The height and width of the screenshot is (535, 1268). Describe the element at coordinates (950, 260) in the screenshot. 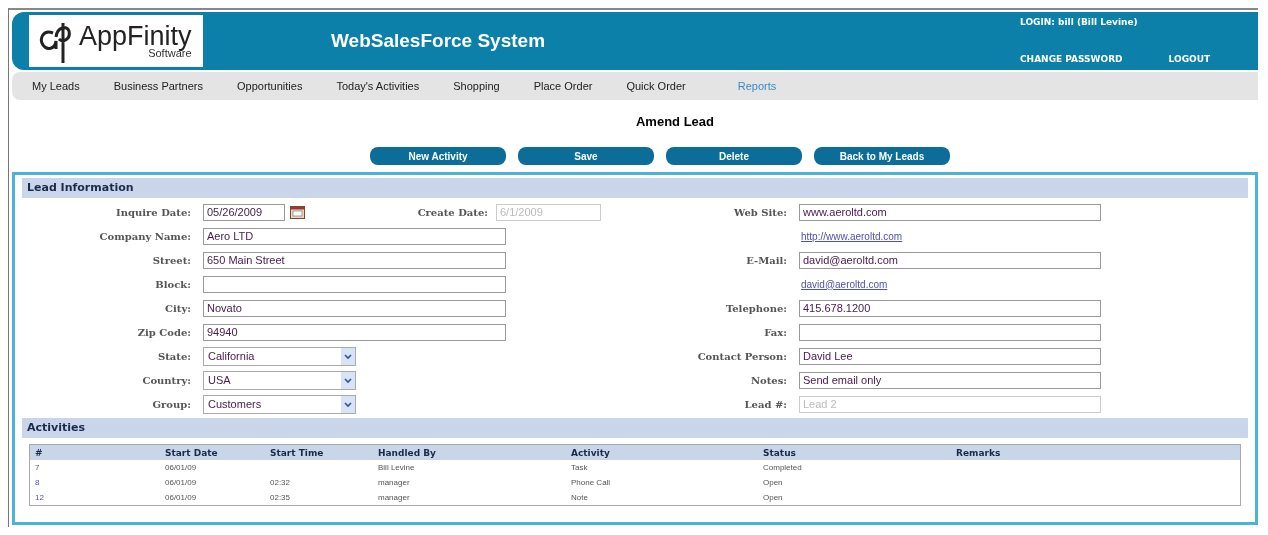

I see `input-field: david@aeroltd.com` at that location.